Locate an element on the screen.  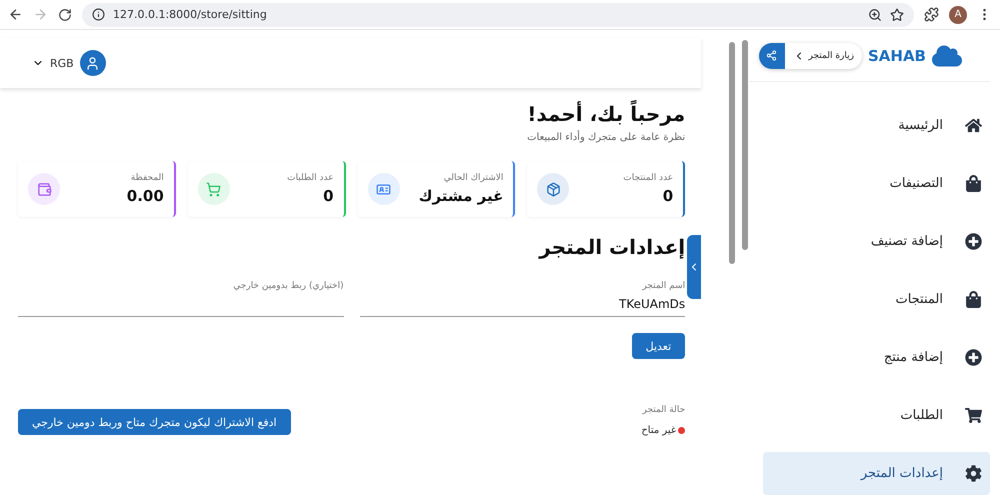
status-text: غير متاح is located at coordinates (658, 430).